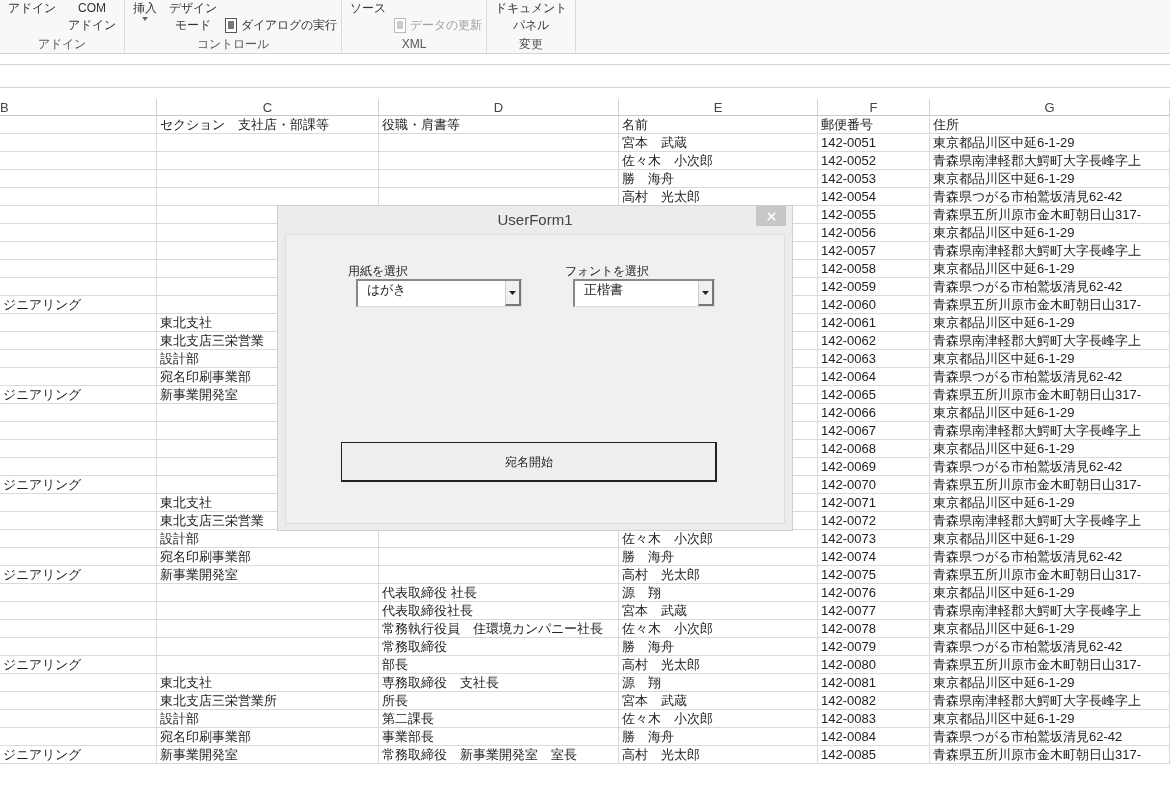 This screenshot has width=1170, height=789. What do you see at coordinates (848, 628) in the screenshot?
I see `table-cell: 142-0078` at bounding box center [848, 628].